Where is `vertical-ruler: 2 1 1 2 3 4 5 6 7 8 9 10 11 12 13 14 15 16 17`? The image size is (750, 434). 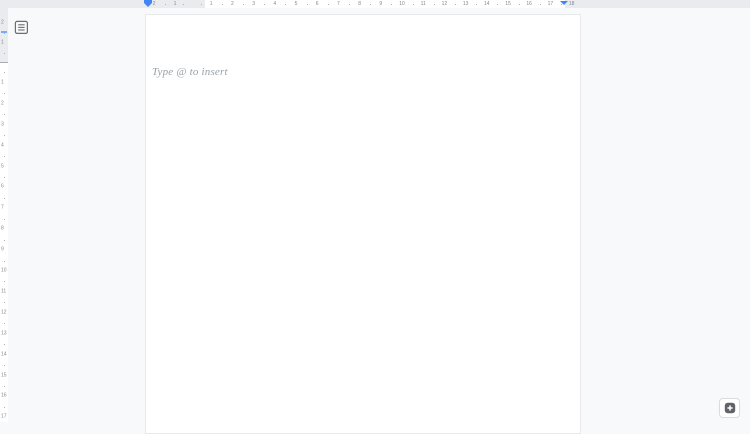 vertical-ruler: 2 1 1 2 3 4 5 6 7 8 9 10 11 12 13 14 15 16 17 is located at coordinates (4, 215).